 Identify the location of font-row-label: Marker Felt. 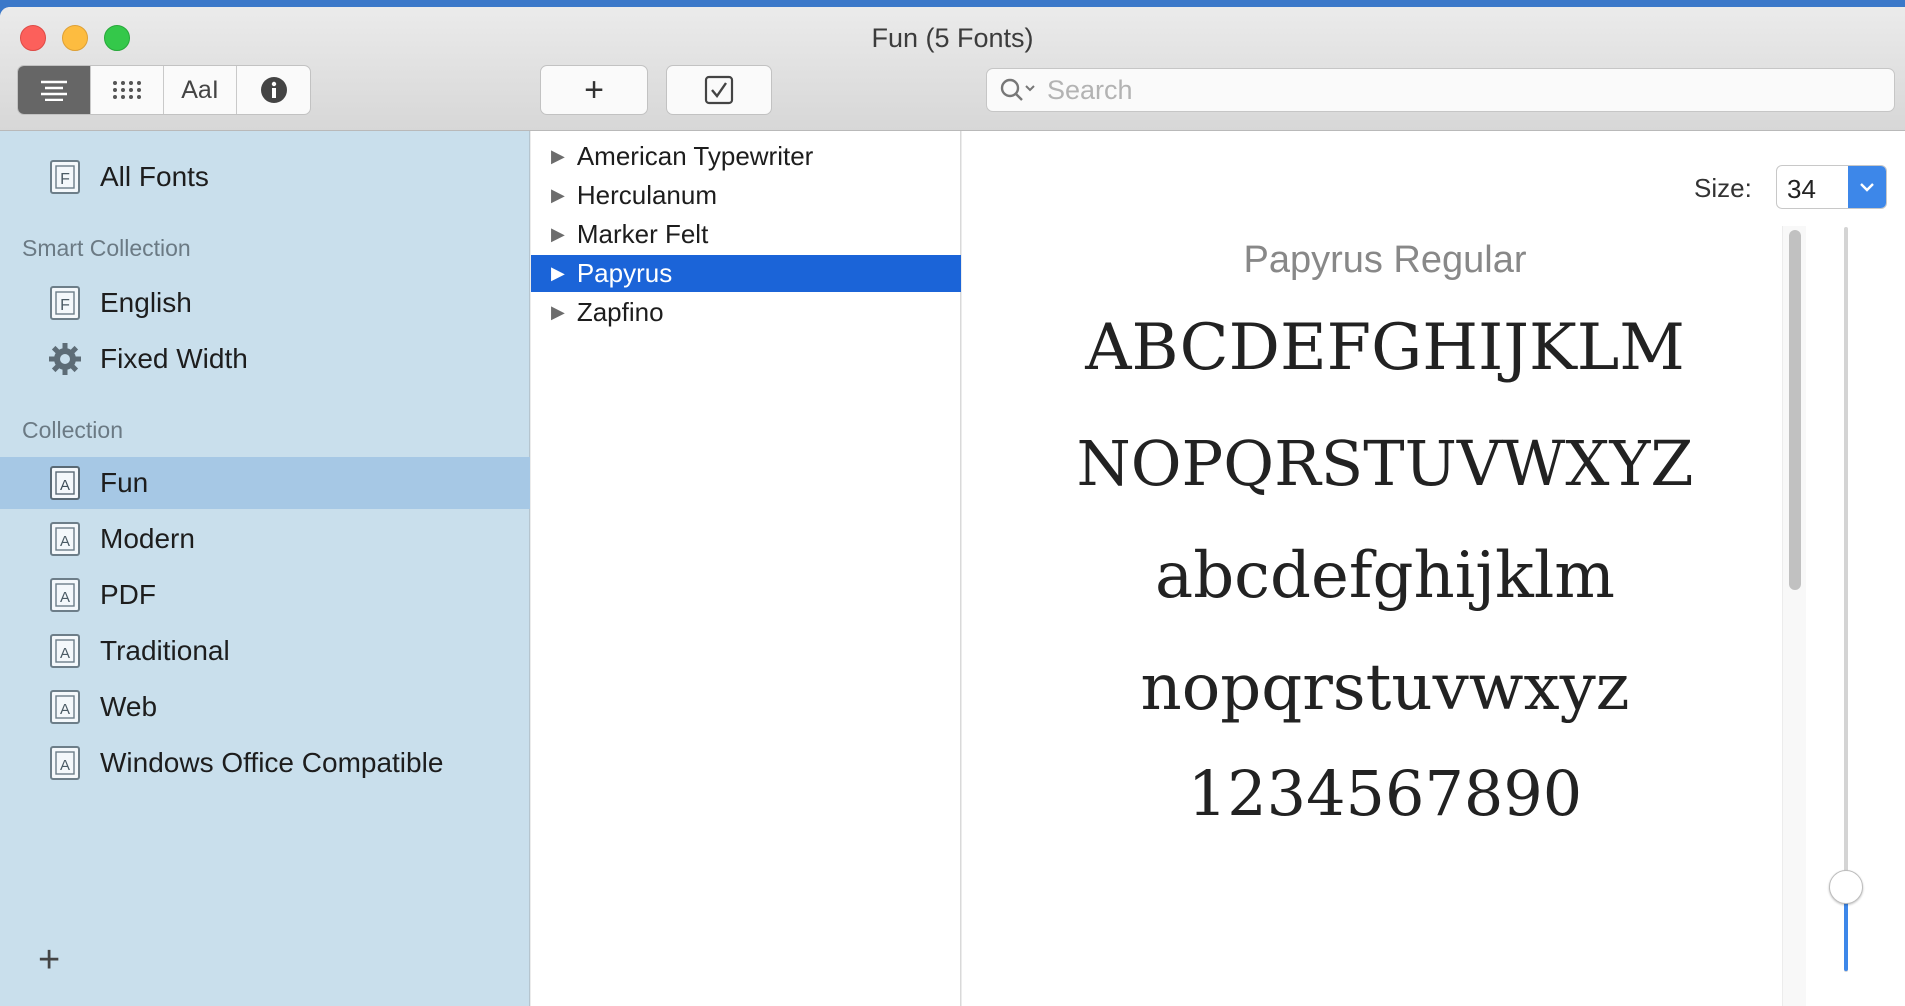
(642, 234).